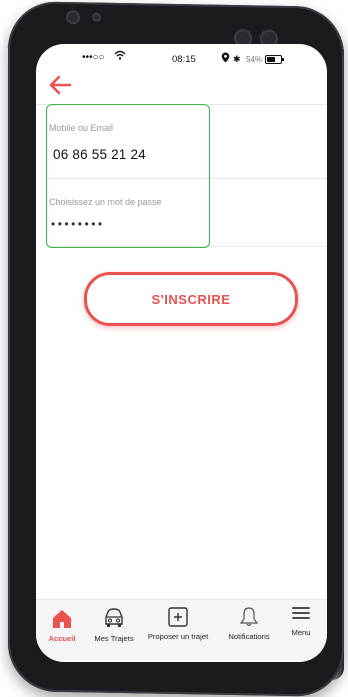  What do you see at coordinates (191, 299) in the screenshot?
I see `signup-button: S'INSCRIRE` at bounding box center [191, 299].